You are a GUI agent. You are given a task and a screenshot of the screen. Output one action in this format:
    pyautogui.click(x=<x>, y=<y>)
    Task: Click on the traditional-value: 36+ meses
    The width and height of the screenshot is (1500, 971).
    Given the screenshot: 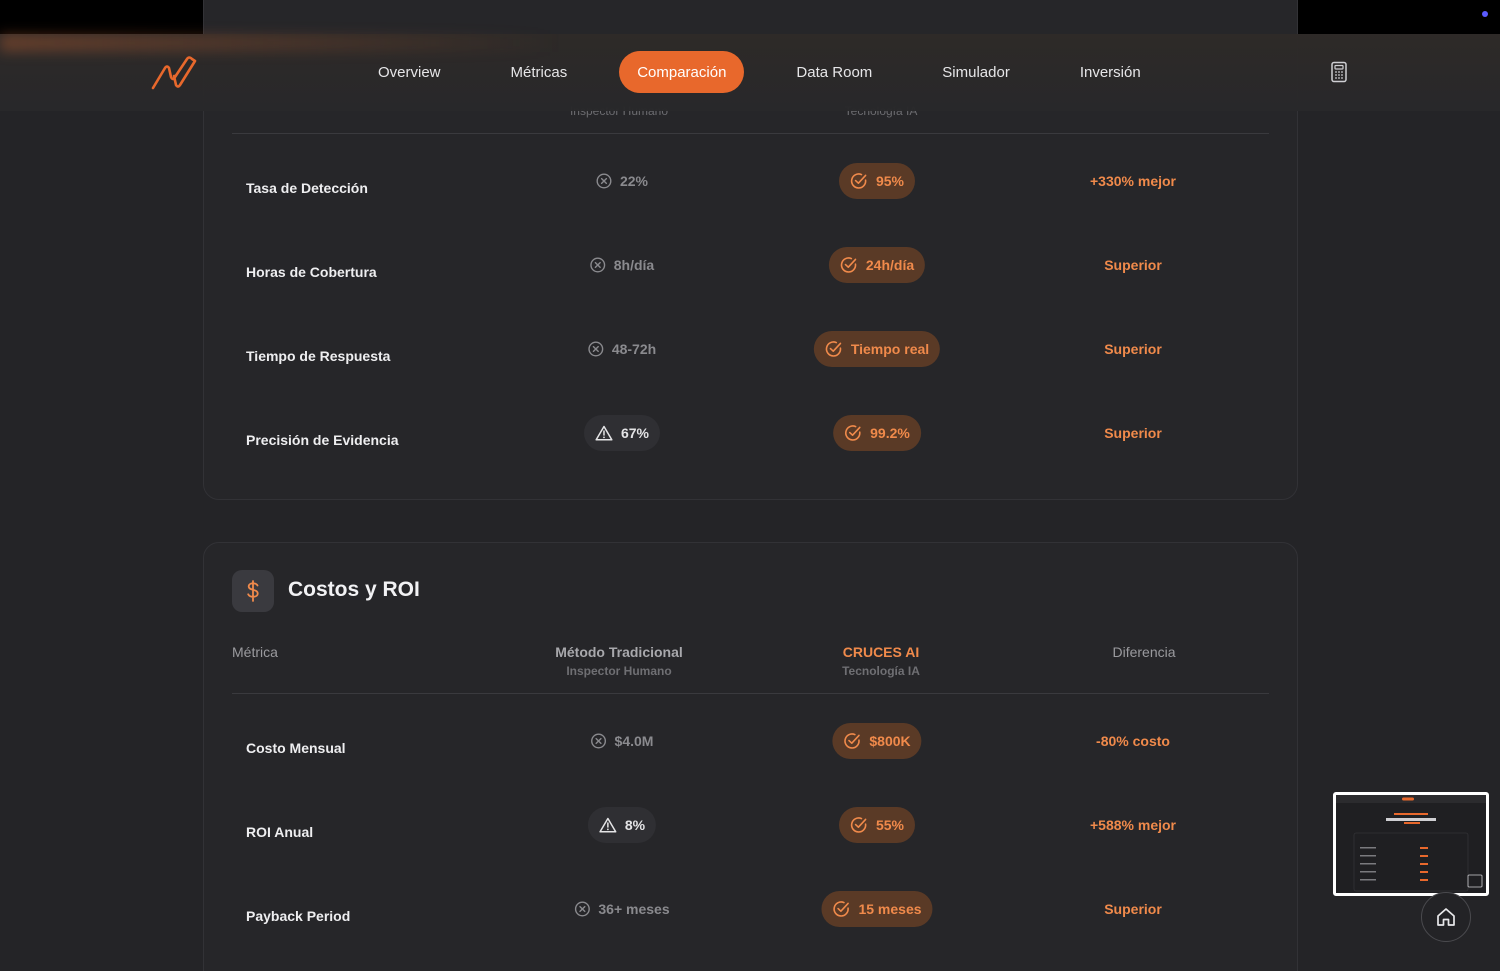 What is the action you would take?
    pyautogui.click(x=621, y=909)
    